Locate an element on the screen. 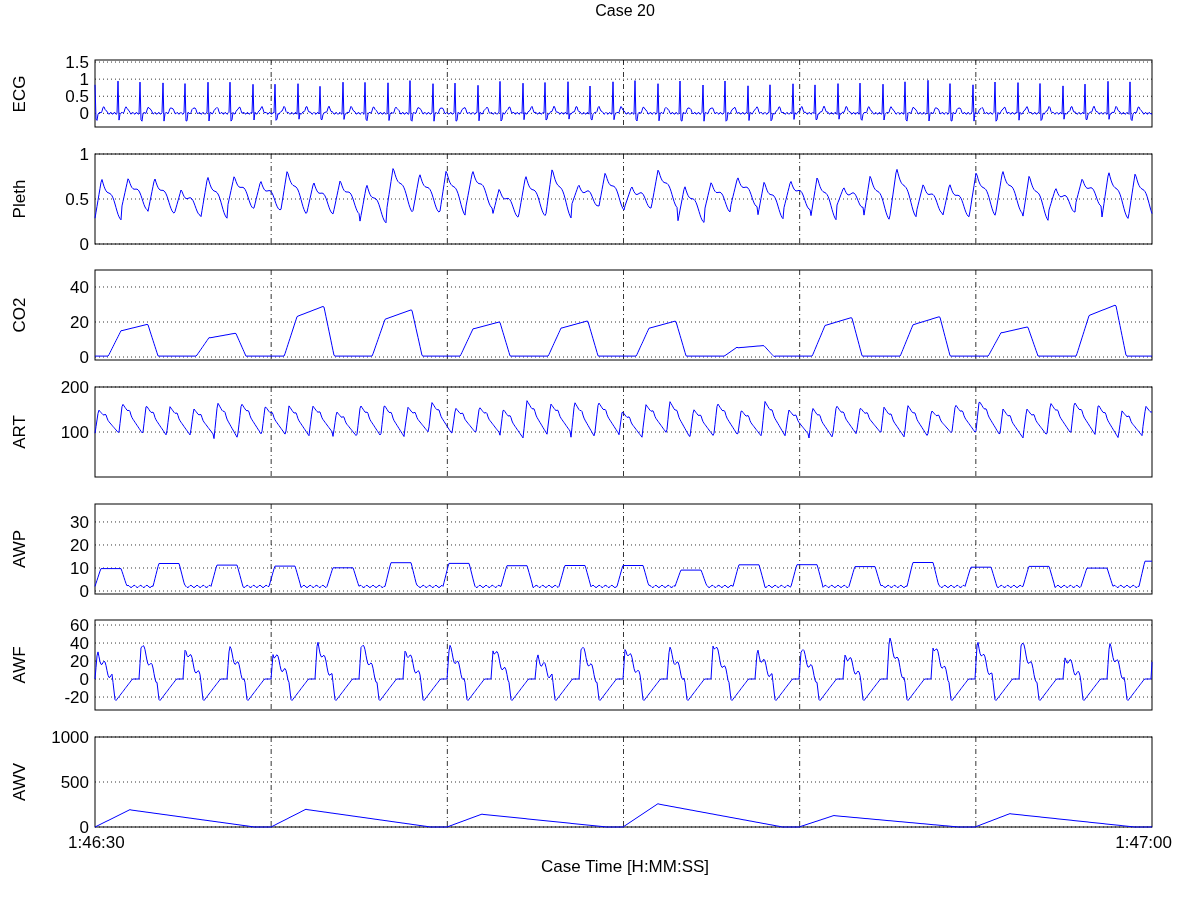 Image resolution: width=1200 pixels, height=900 pixels. x-tick-label: 1:47:00 is located at coordinates (1143, 844).